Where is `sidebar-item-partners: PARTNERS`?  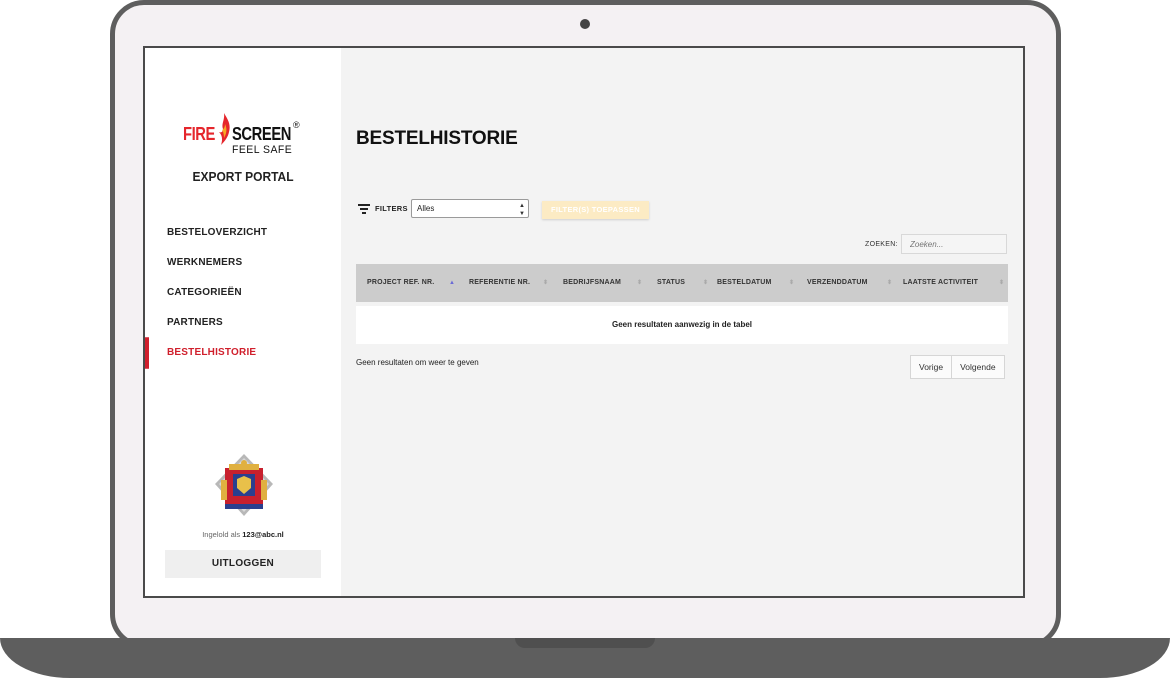 sidebar-item-partners: PARTNERS is located at coordinates (243, 323).